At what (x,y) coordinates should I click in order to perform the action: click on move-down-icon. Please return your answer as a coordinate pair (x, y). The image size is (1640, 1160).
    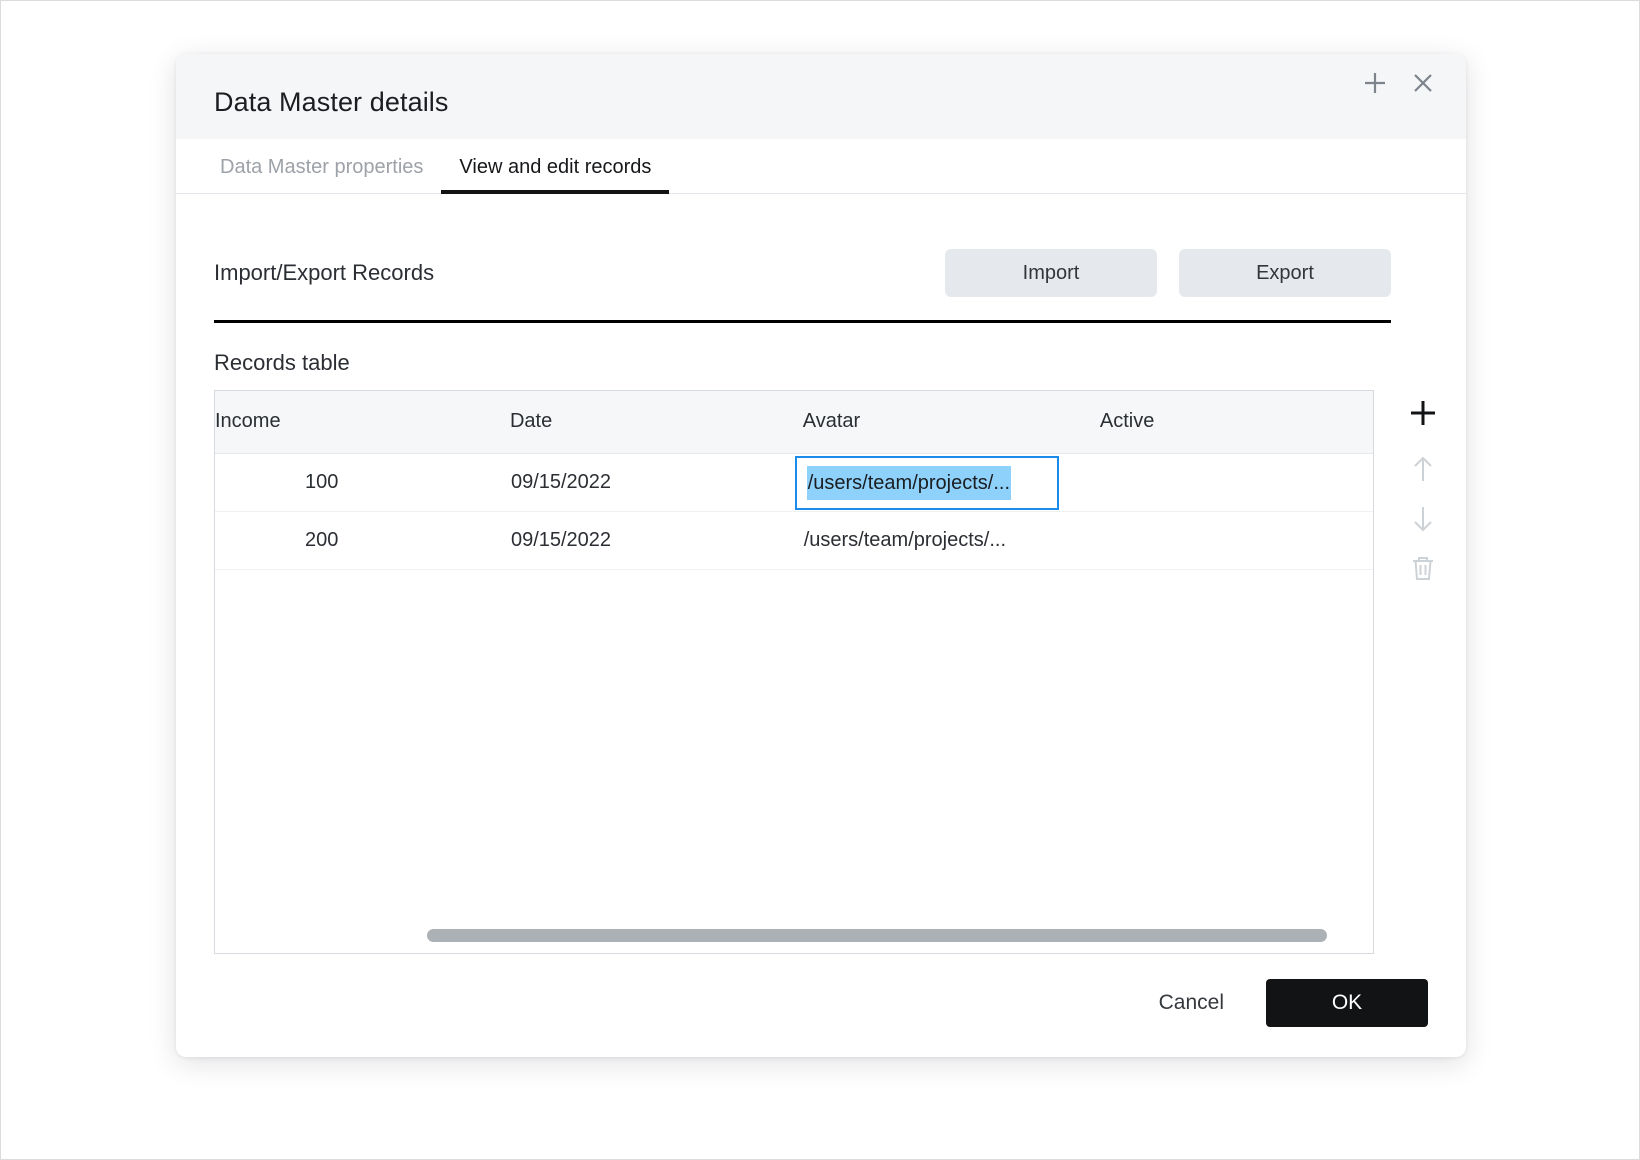
    Looking at the image, I should click on (1423, 519).